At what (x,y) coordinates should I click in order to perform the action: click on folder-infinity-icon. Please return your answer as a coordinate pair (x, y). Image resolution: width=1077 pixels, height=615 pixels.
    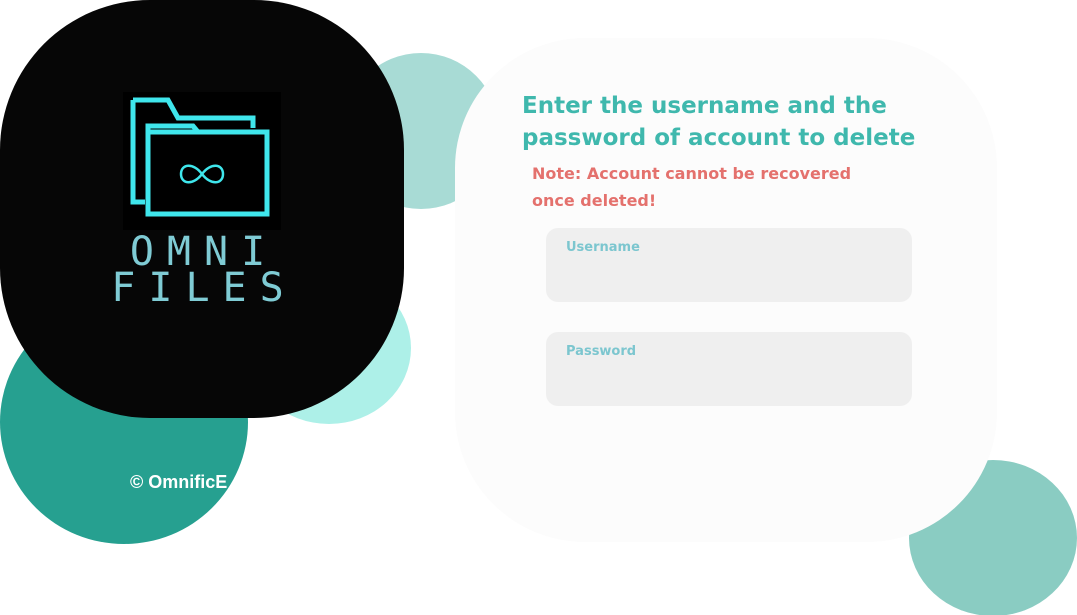
    Looking at the image, I should click on (202, 161).